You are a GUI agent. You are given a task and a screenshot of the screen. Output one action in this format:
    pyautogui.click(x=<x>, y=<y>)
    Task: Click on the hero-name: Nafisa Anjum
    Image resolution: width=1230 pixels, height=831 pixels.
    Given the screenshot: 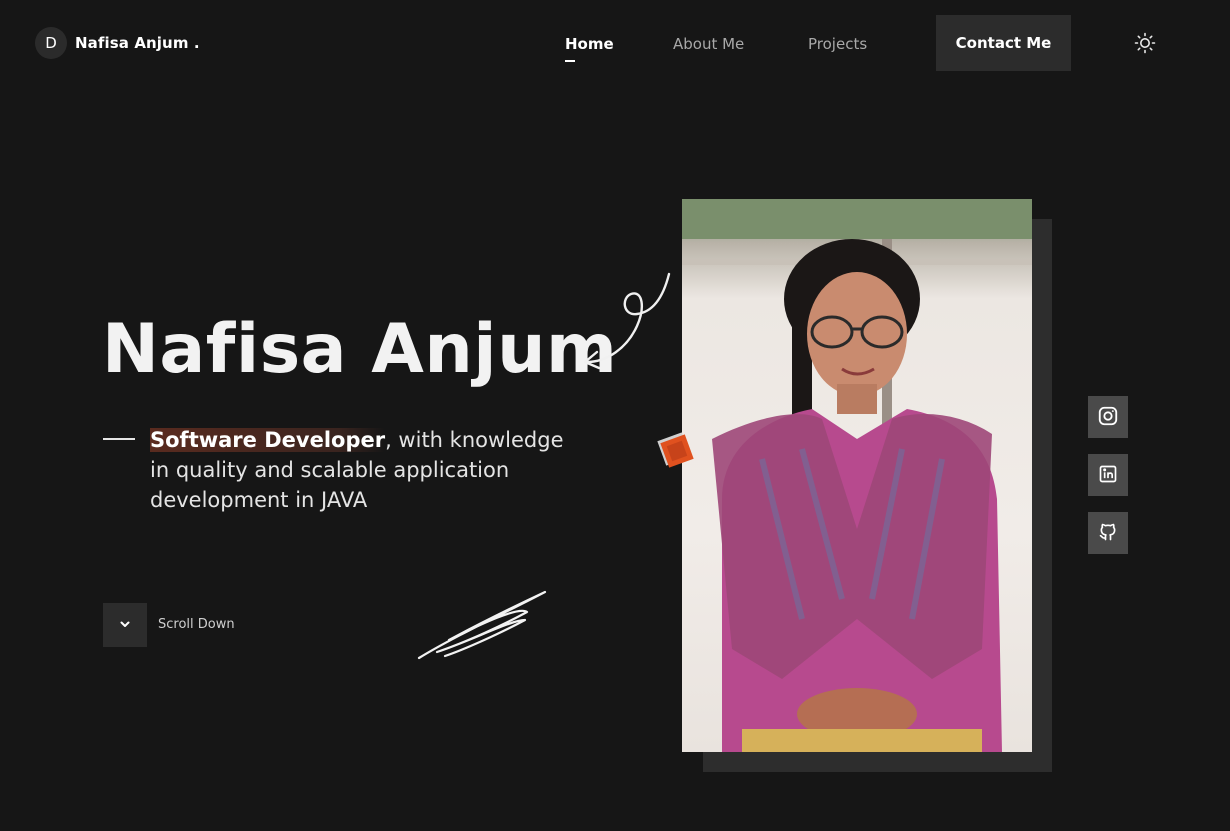 What is the action you would take?
    pyautogui.click(x=360, y=349)
    